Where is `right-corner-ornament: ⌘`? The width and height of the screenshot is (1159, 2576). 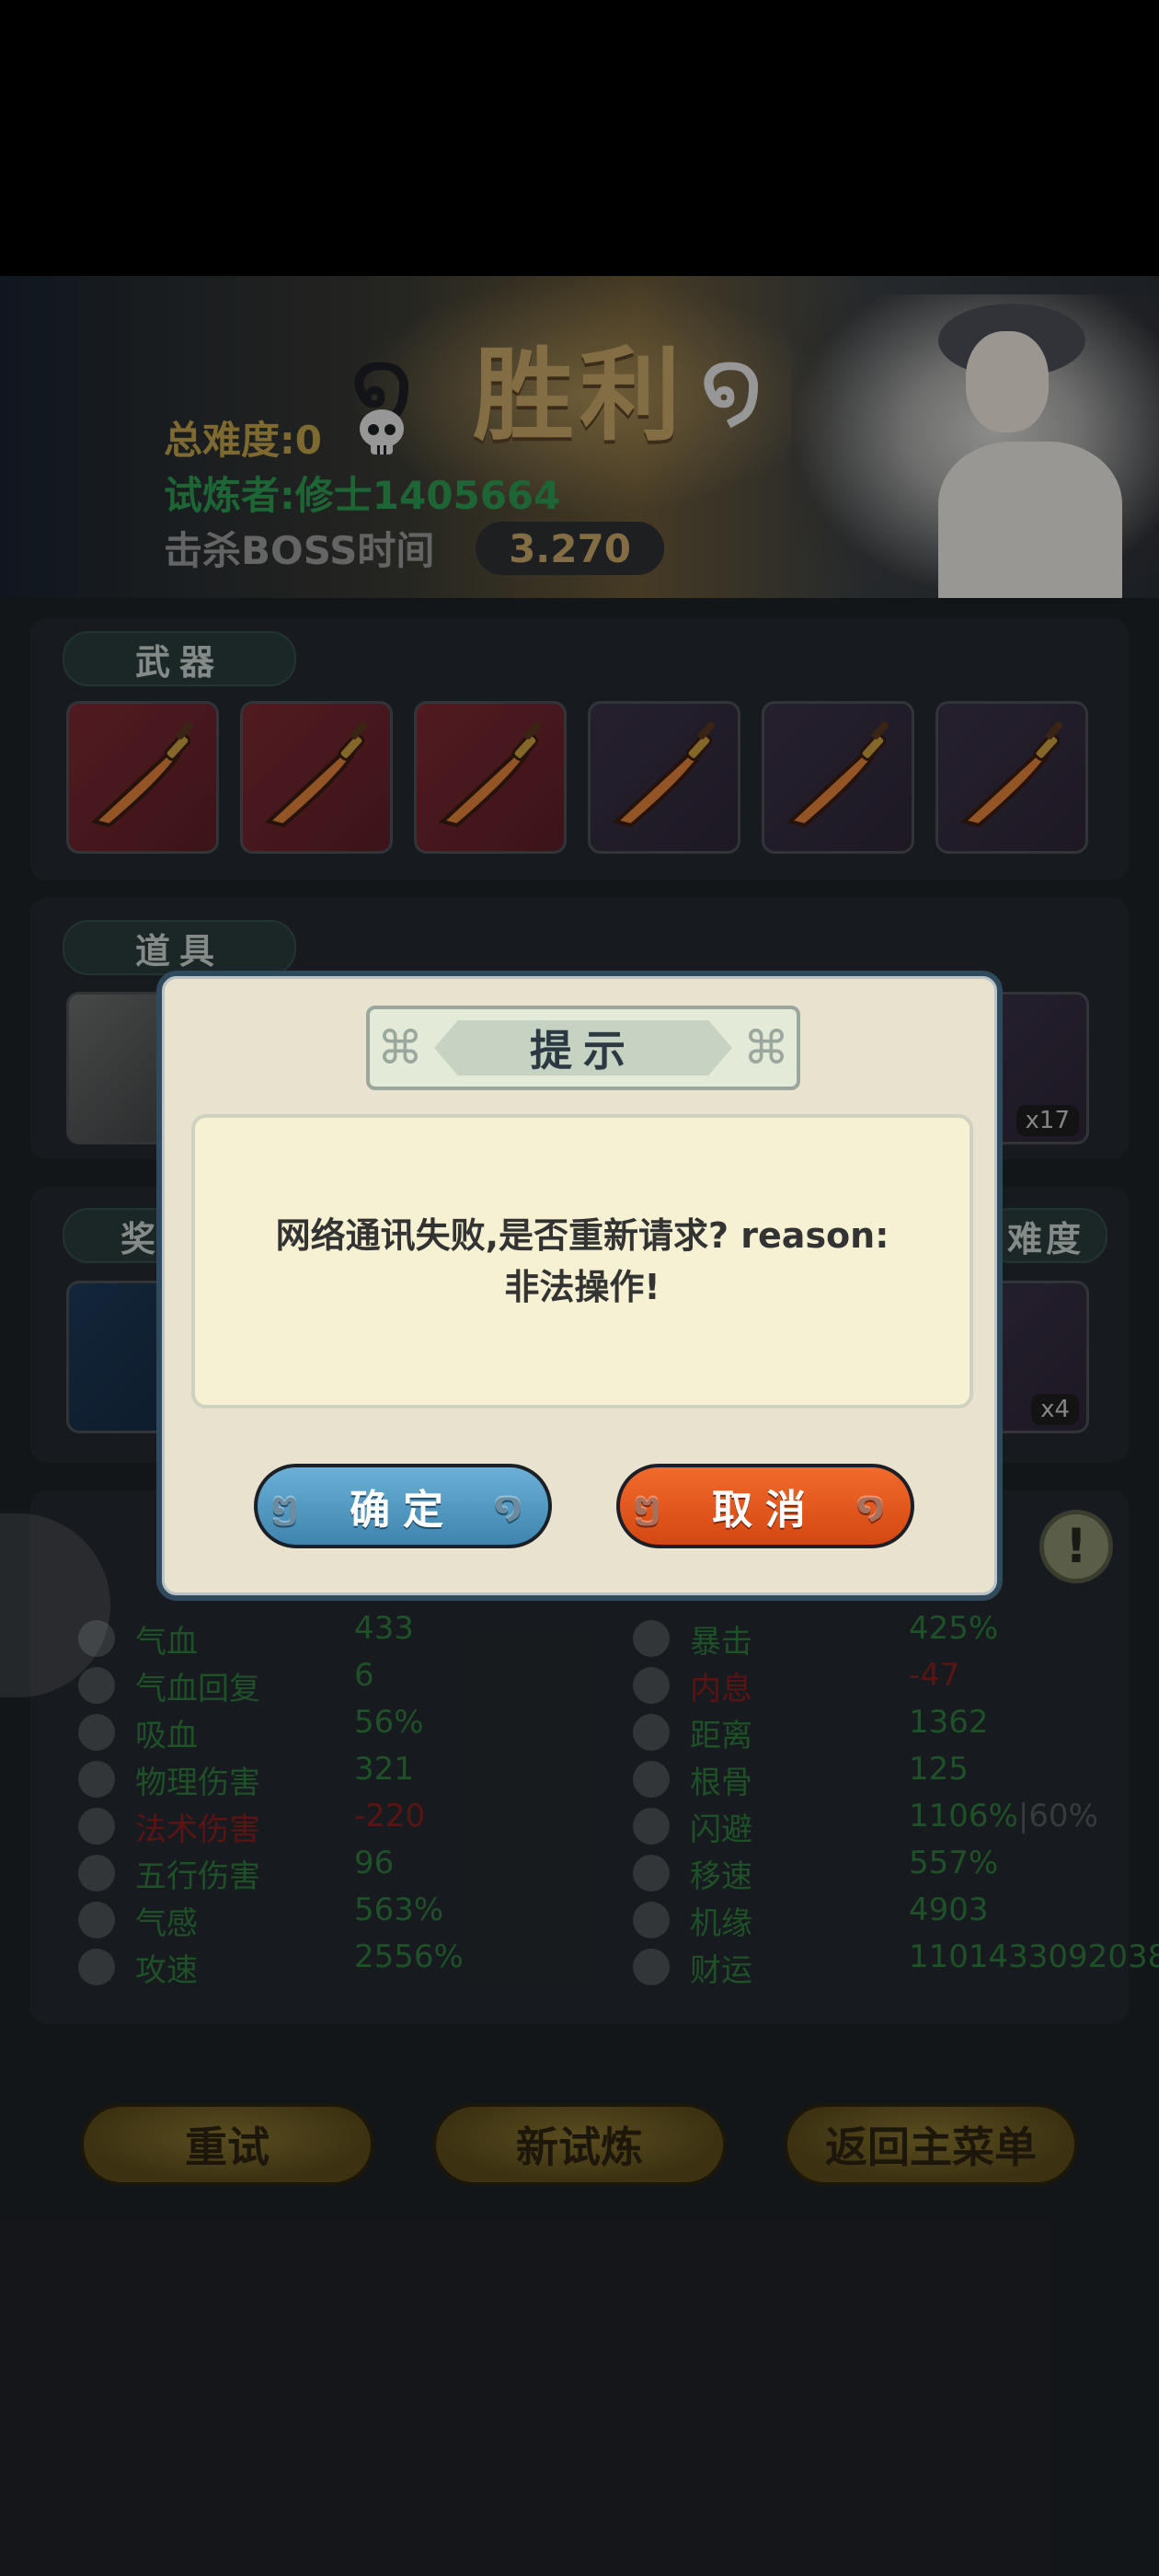 right-corner-ornament: ⌘ is located at coordinates (766, 1048).